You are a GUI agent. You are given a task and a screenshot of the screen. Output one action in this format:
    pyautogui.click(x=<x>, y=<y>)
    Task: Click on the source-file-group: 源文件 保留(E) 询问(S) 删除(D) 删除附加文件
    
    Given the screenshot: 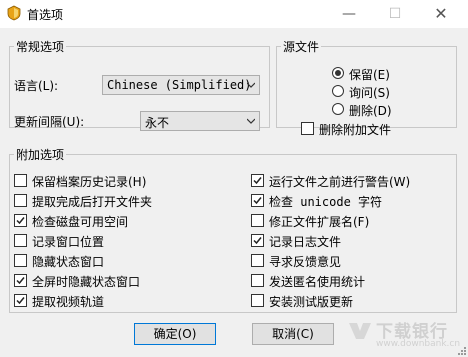 What is the action you would take?
    pyautogui.click(x=366, y=87)
    